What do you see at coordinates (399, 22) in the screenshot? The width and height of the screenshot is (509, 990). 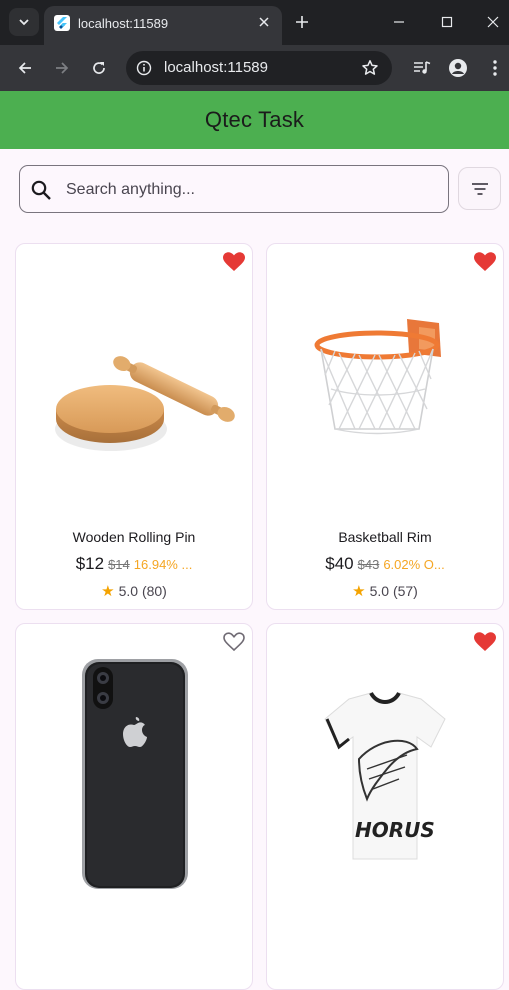 I see `minimize-icon` at bounding box center [399, 22].